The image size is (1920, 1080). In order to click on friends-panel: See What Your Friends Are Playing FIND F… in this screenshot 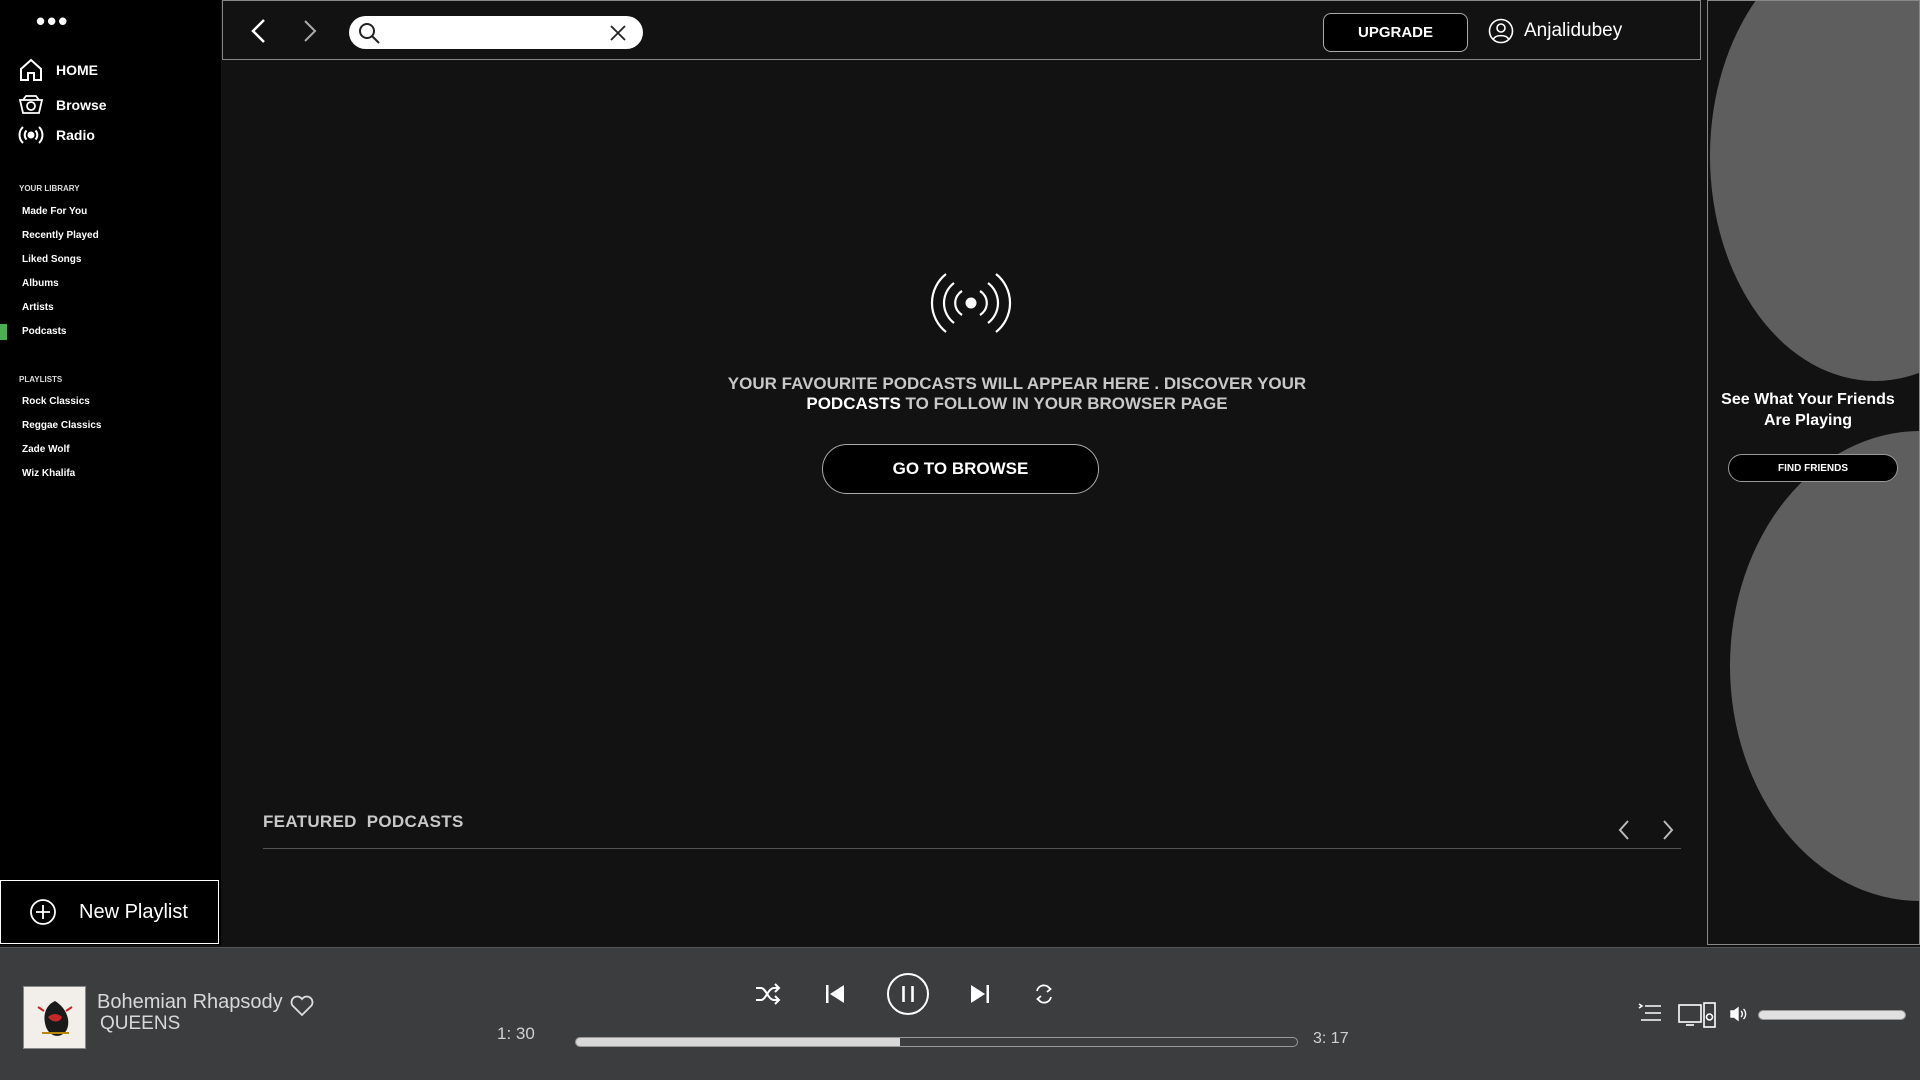, I will do `click(1813, 472)`.